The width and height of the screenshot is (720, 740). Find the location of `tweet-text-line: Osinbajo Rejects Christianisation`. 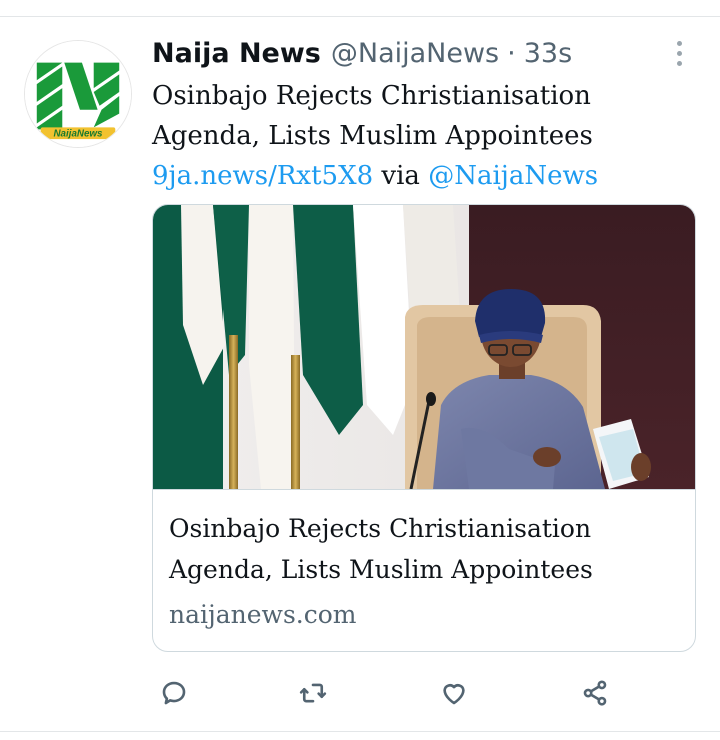

tweet-text-line: Osinbajo Rejects Christianisation is located at coordinates (371, 96).